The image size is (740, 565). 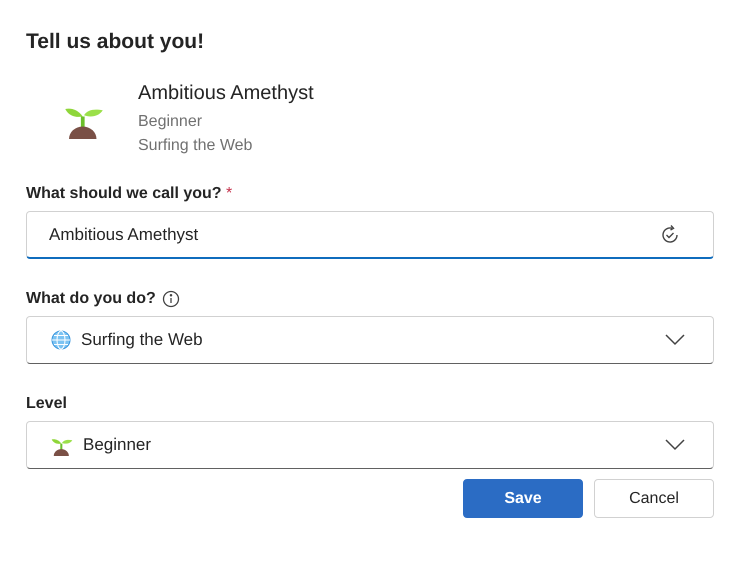 I want to click on profile-level: Beginner, so click(x=171, y=122).